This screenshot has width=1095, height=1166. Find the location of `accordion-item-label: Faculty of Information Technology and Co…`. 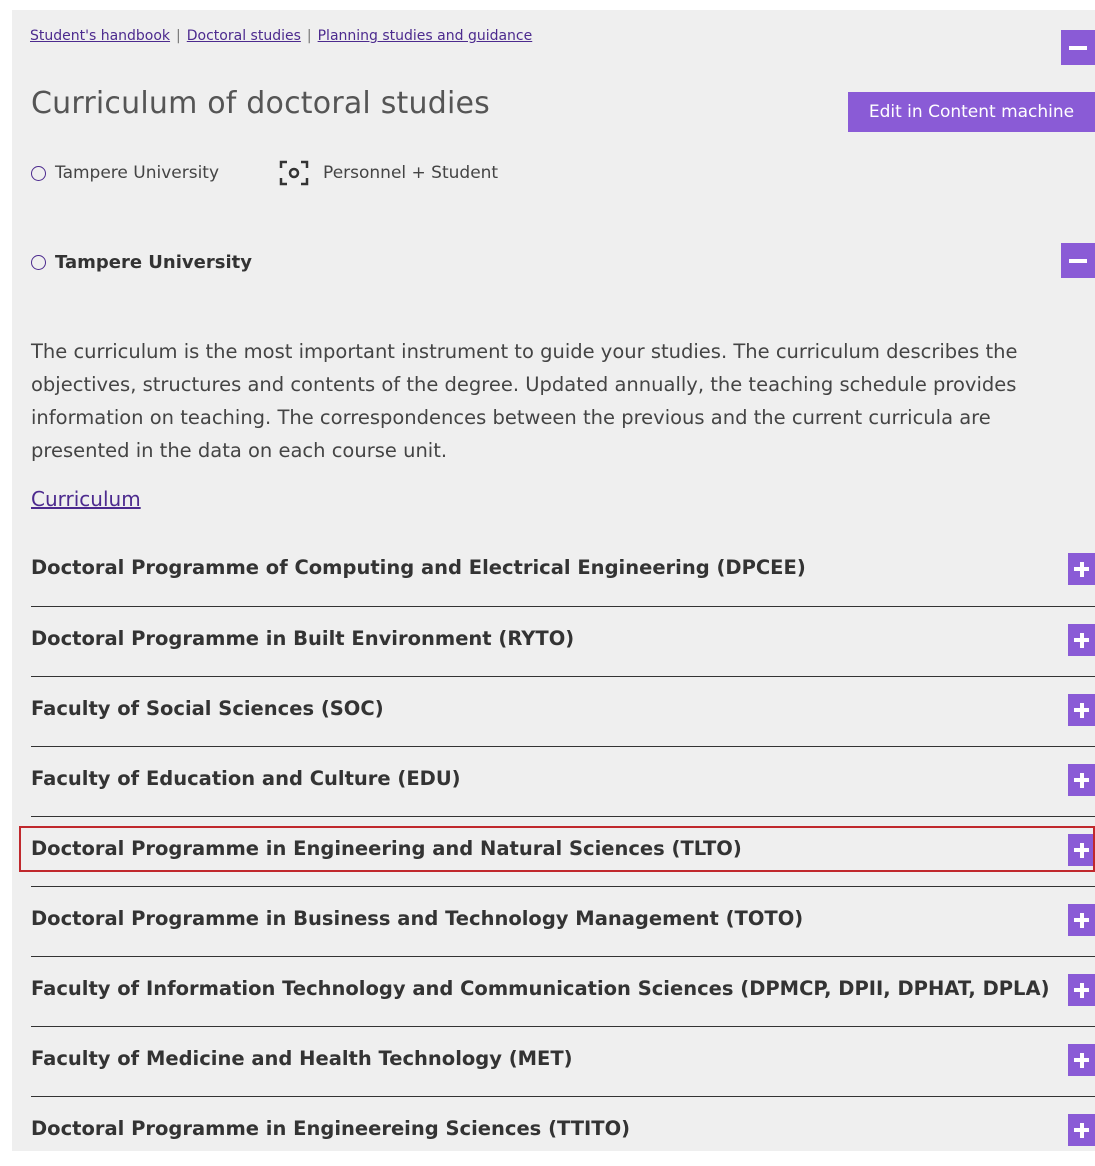

accordion-item-label: Faculty of Information Technology and Co… is located at coordinates (540, 988).